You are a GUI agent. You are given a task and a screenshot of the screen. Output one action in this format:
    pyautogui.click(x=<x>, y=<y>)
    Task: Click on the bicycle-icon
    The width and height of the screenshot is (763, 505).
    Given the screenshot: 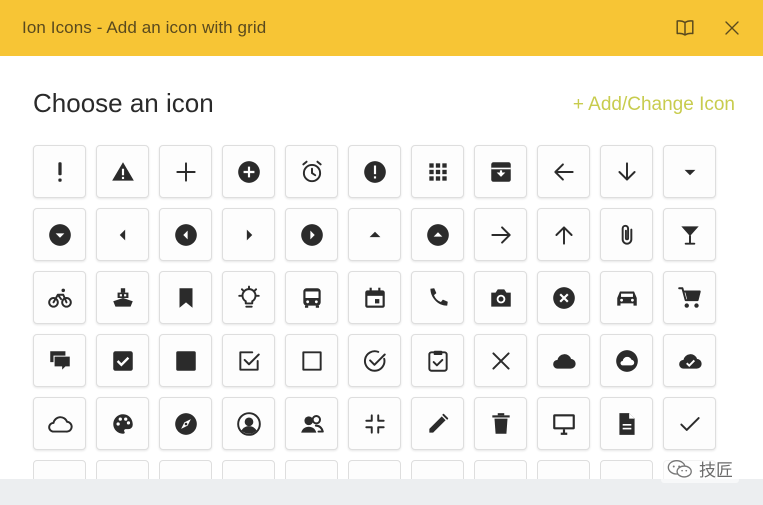 What is the action you would take?
    pyautogui.click(x=59, y=298)
    